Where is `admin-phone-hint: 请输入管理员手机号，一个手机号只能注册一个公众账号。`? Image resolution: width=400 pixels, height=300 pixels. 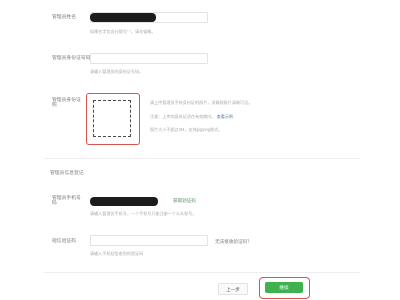
admin-phone-hint: 请输入管理员手机号，一个手机号只能注册一个公众账号。 is located at coordinates (143, 213).